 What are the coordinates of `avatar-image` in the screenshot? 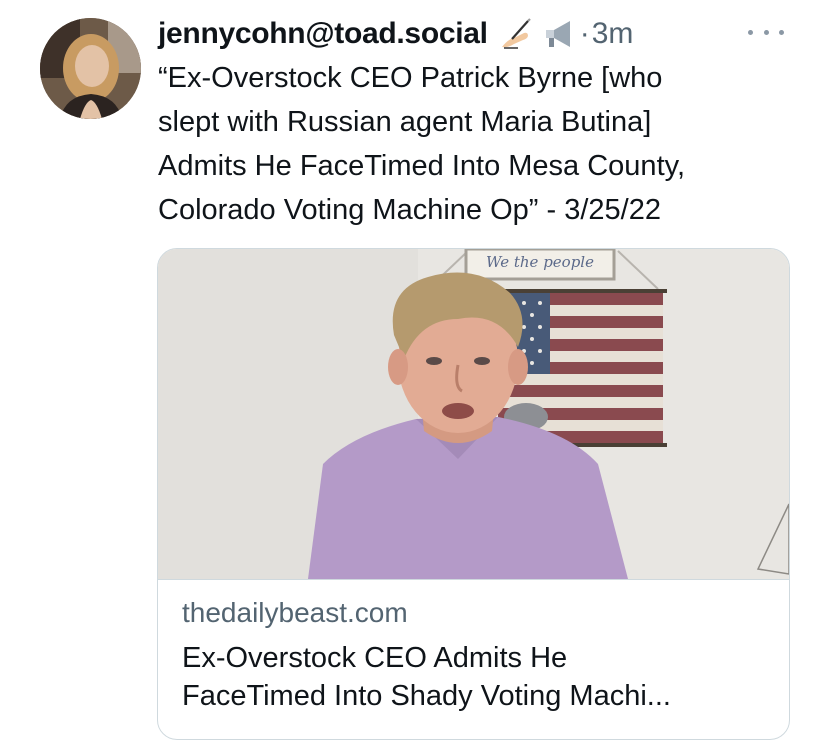 It's located at (90, 68).